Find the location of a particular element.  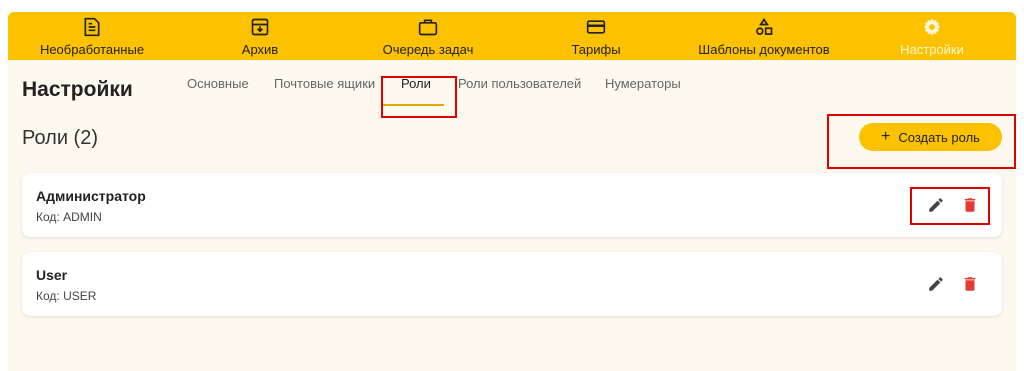

shapes-icon is located at coordinates (764, 26).